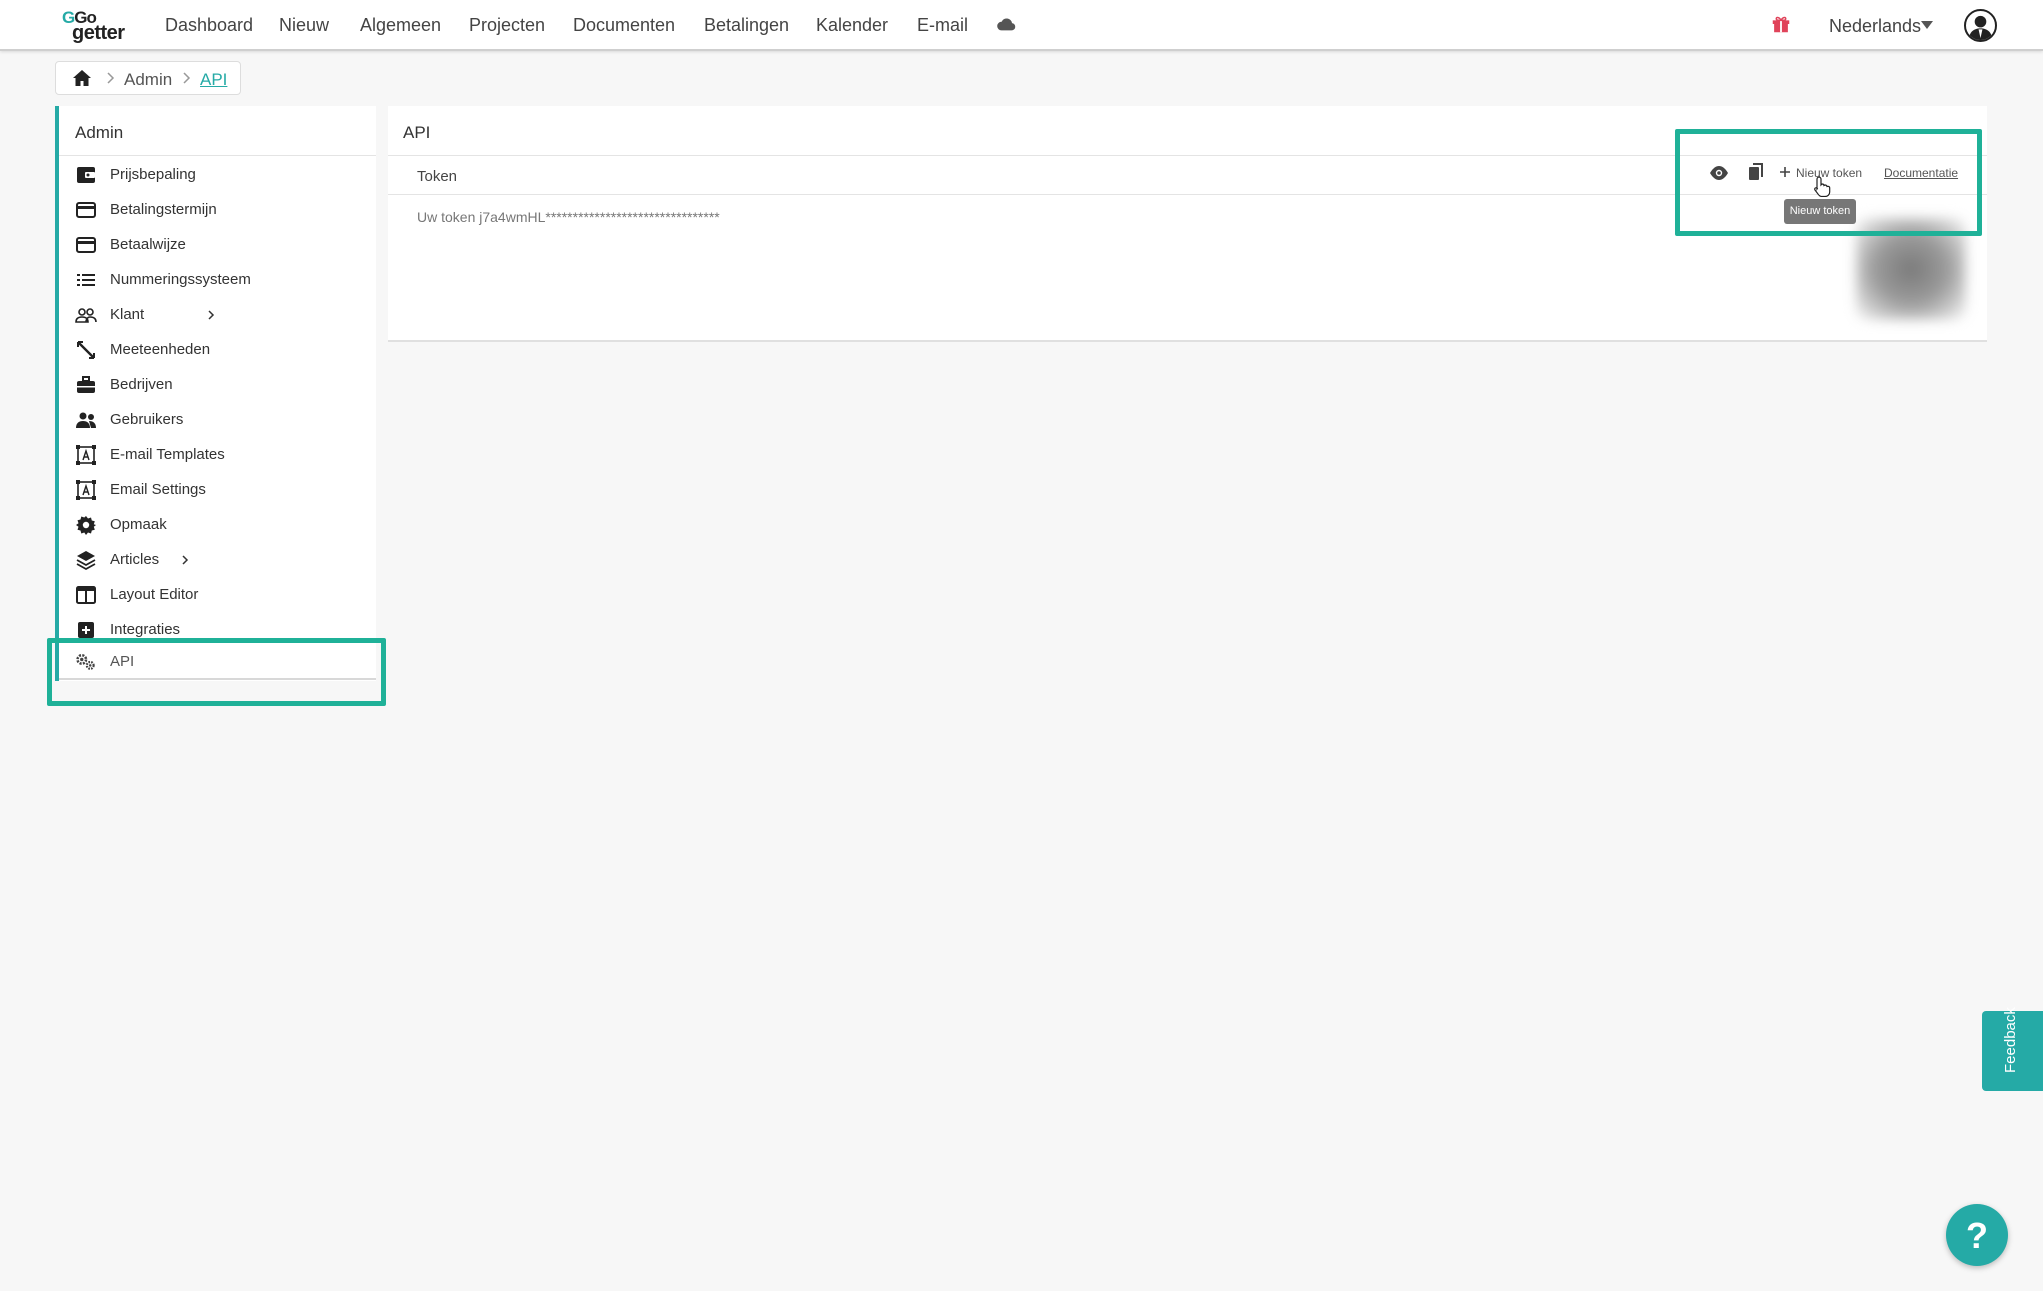  I want to click on nav-dashboard: Dashboard, so click(209, 25).